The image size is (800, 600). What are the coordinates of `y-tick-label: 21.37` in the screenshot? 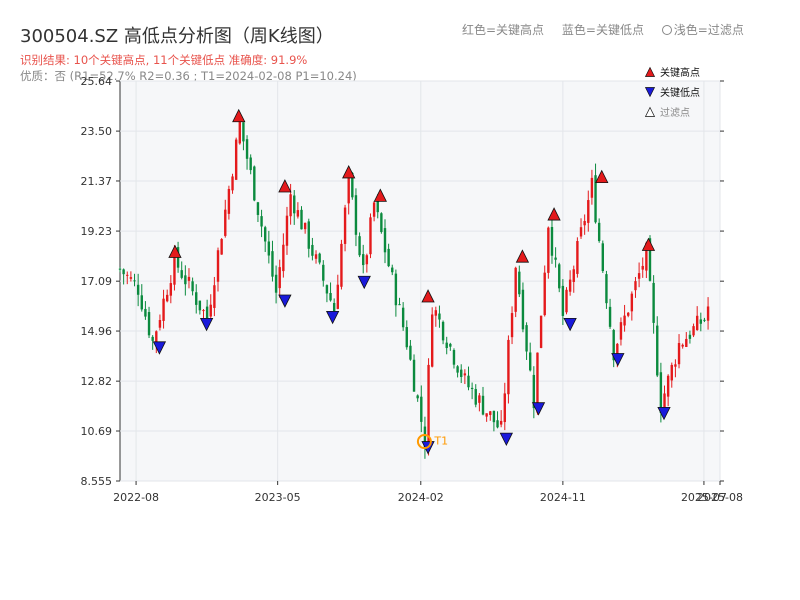 It's located at (97, 181).